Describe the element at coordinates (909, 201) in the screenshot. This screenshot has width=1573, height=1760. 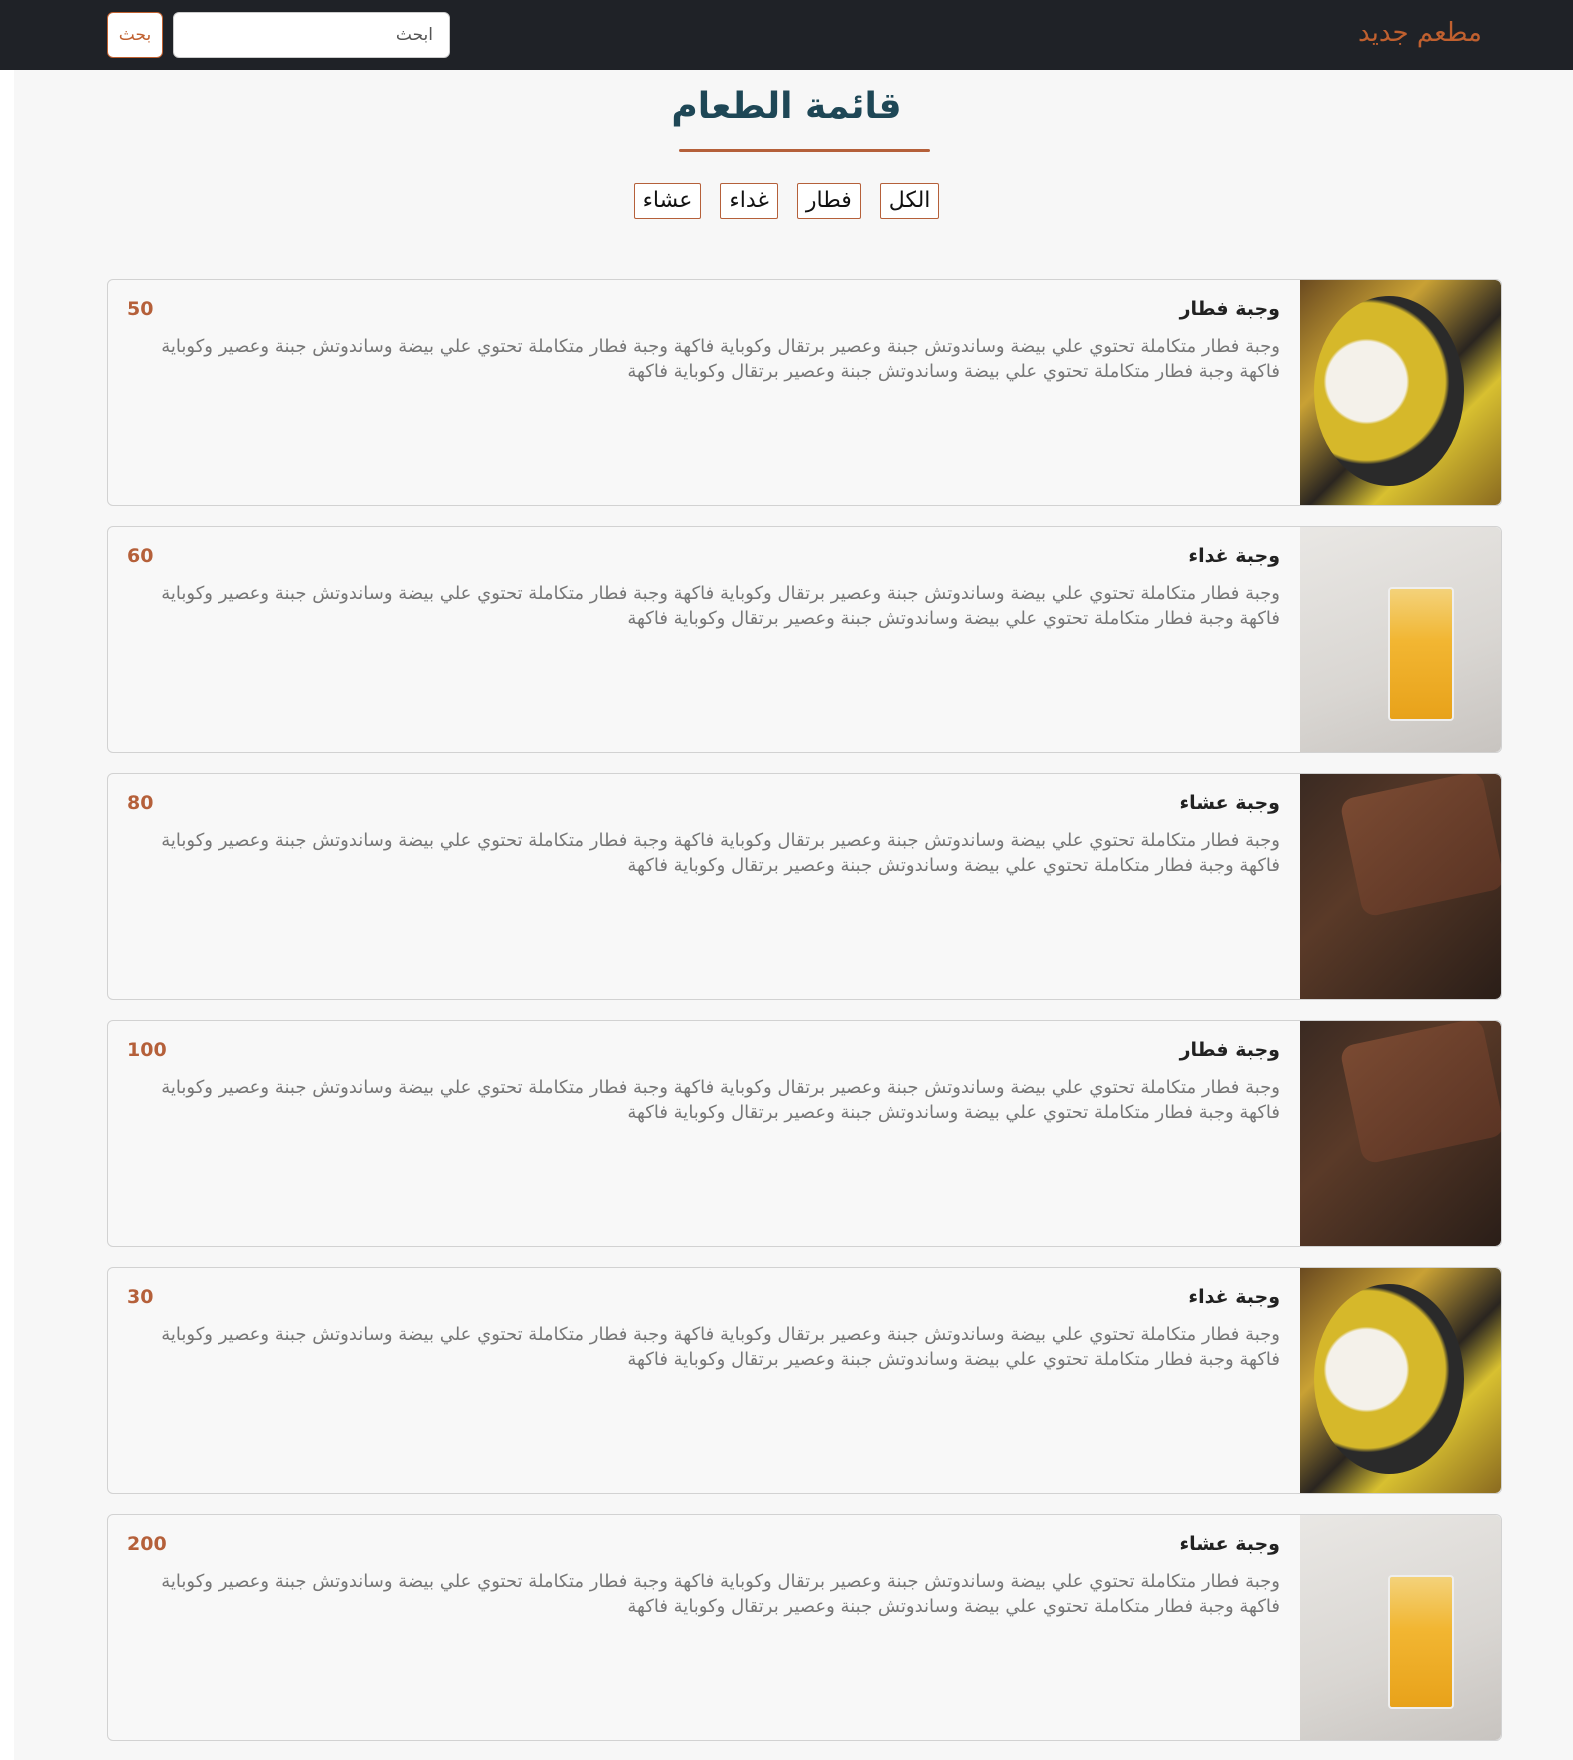
I see `filter-all-button: الكل` at that location.